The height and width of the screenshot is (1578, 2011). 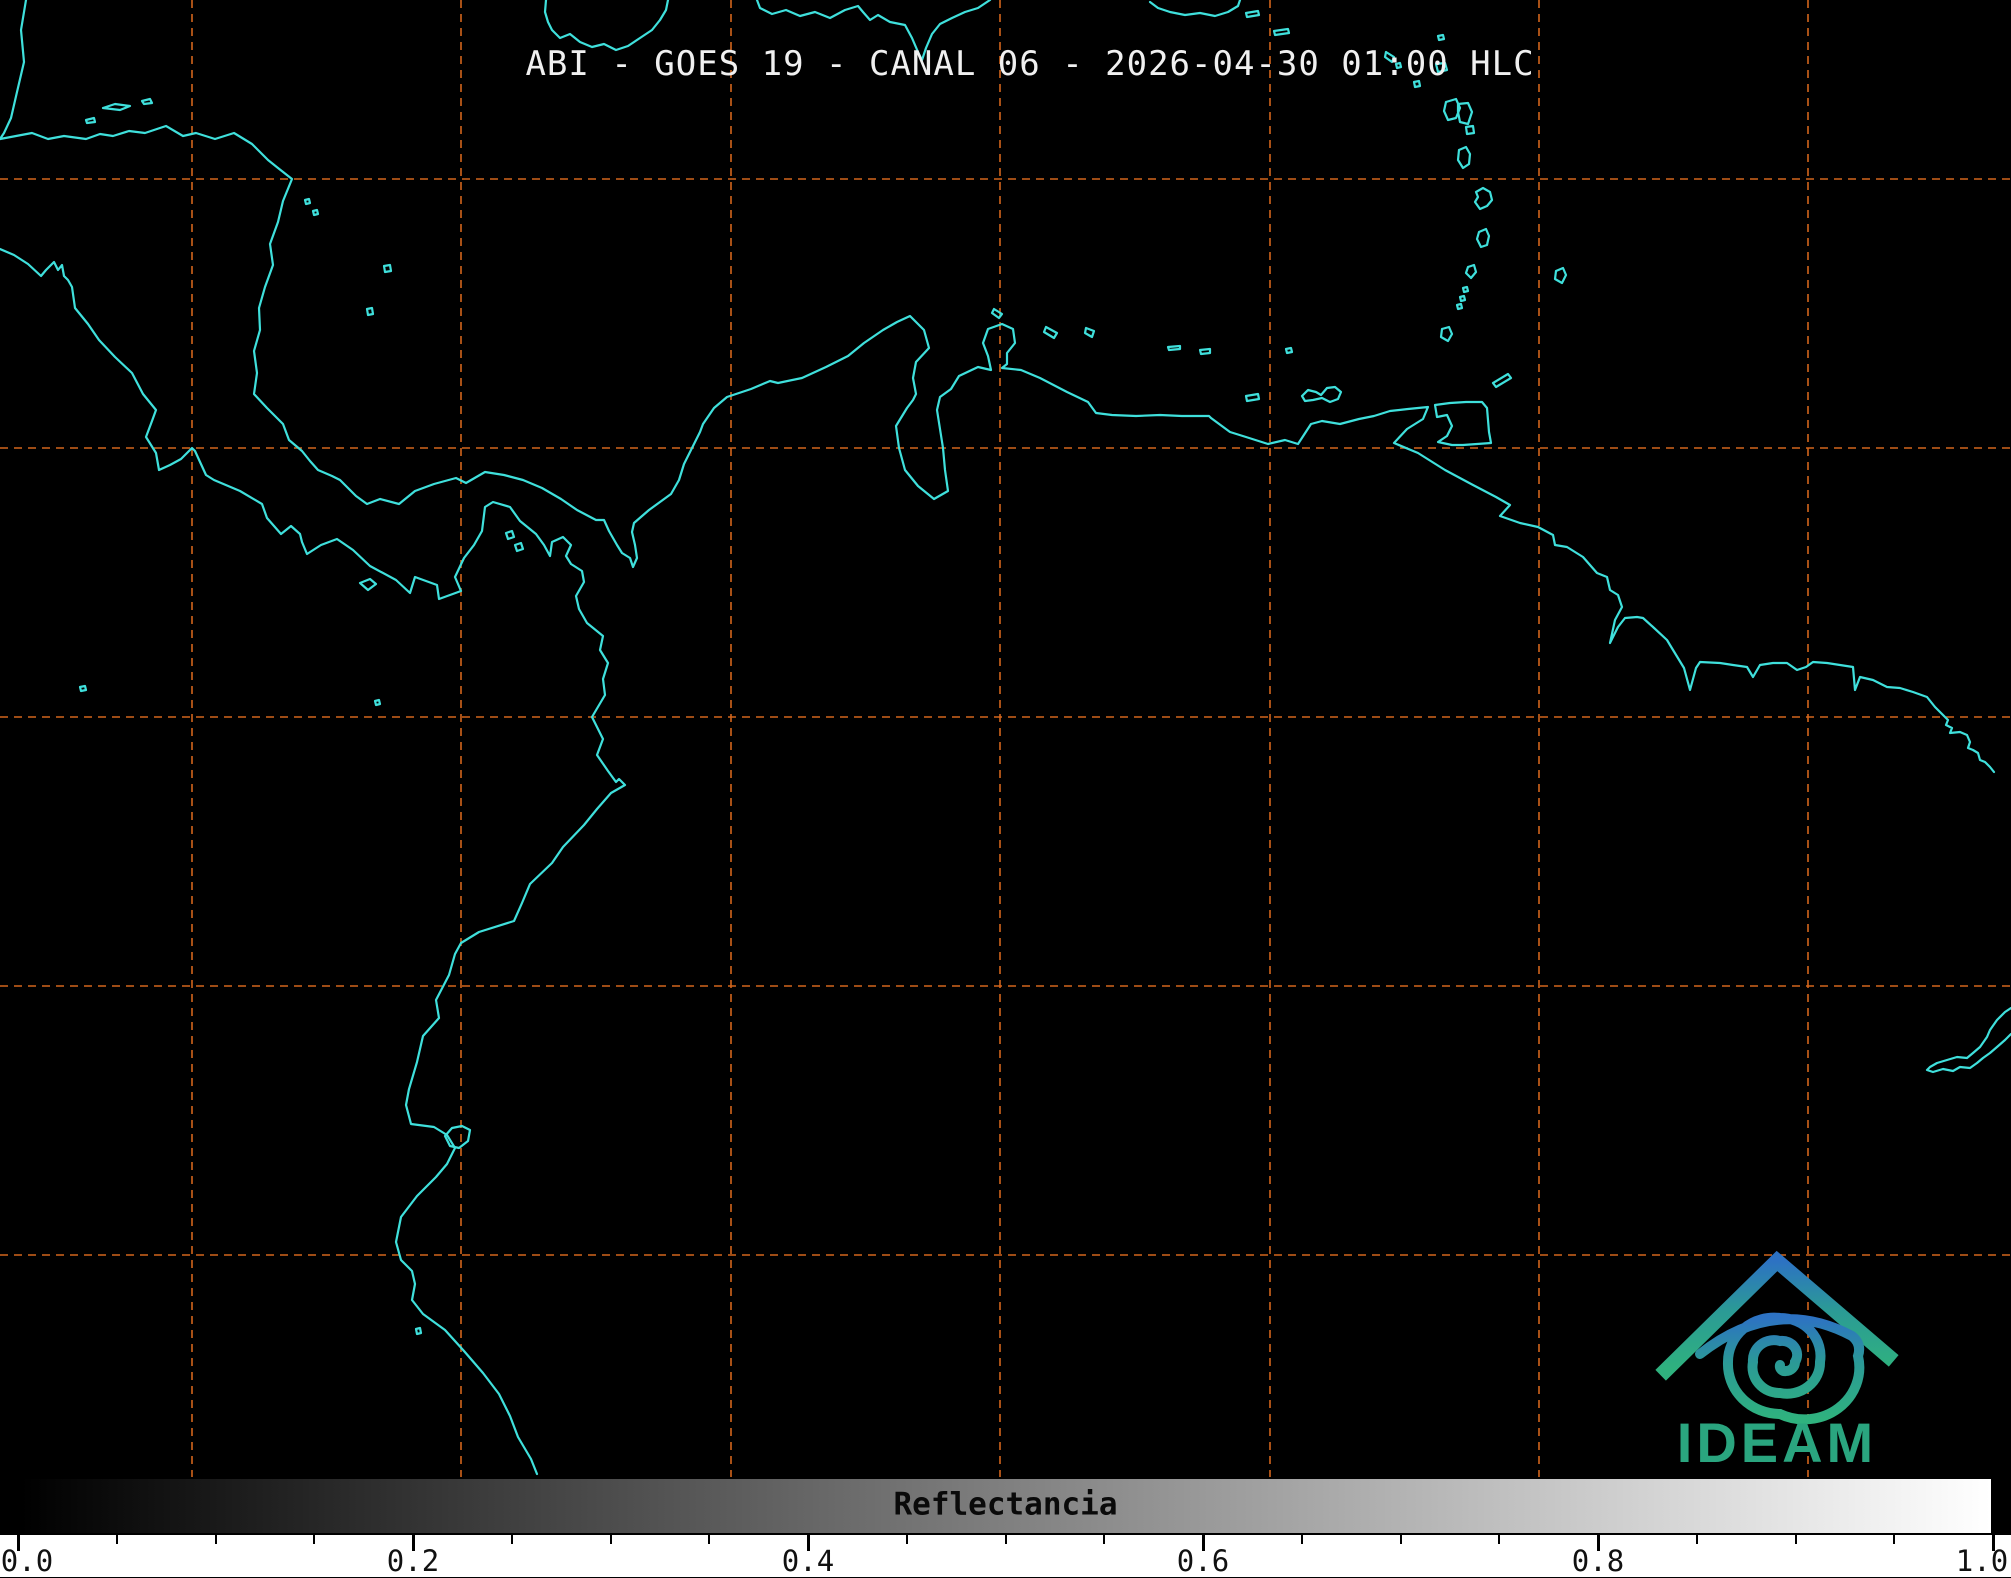 I want to click on island-bonaire, so click(x=1089, y=332).